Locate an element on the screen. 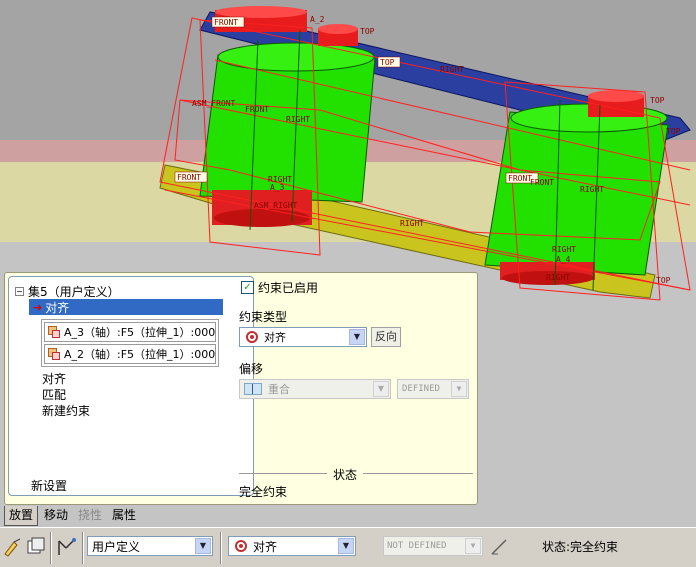 This screenshot has width=696, height=567. tab-move: 移动 is located at coordinates (56, 516).